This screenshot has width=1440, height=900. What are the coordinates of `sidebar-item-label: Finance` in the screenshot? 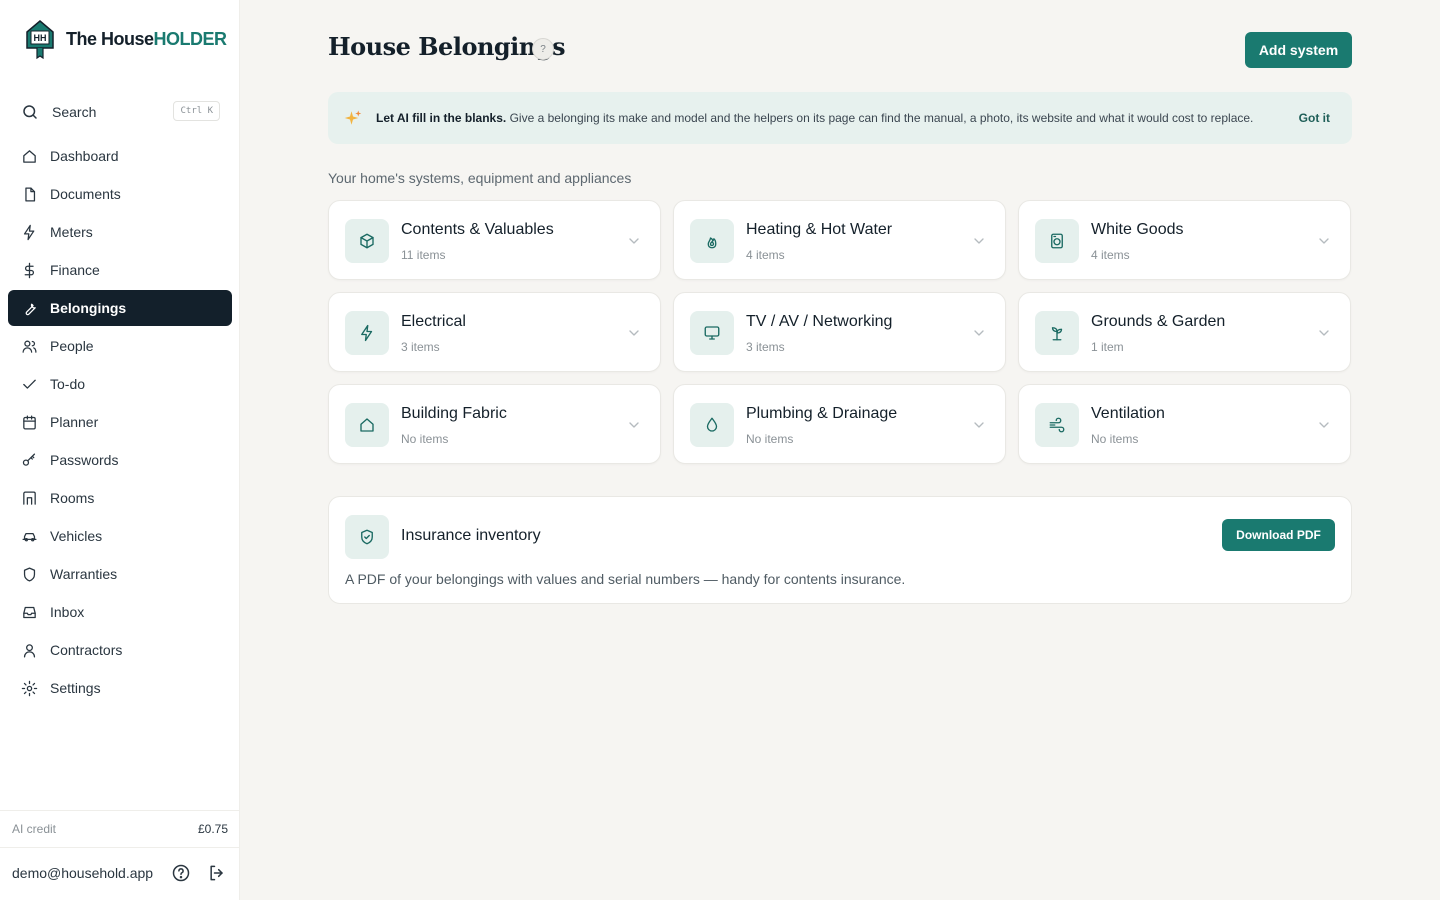 It's located at (75, 270).